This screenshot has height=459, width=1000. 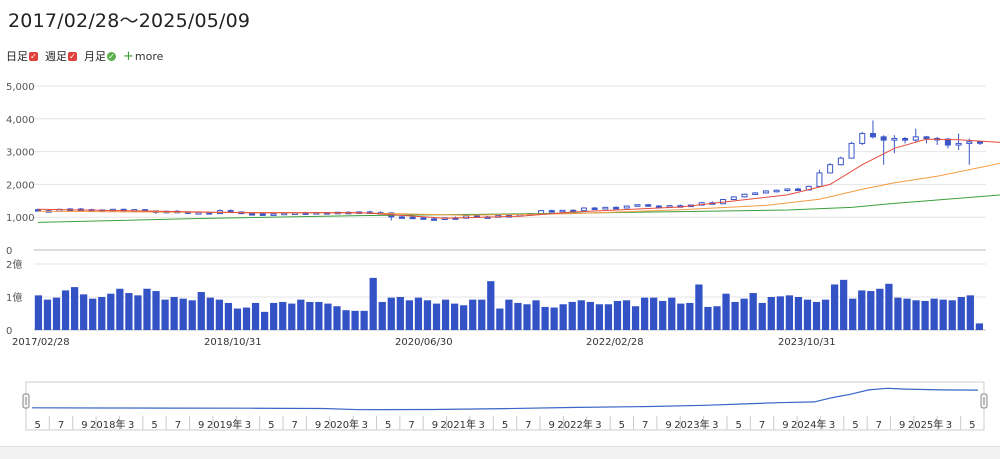 I want to click on navigator-label: 2024年, so click(x=808, y=424).